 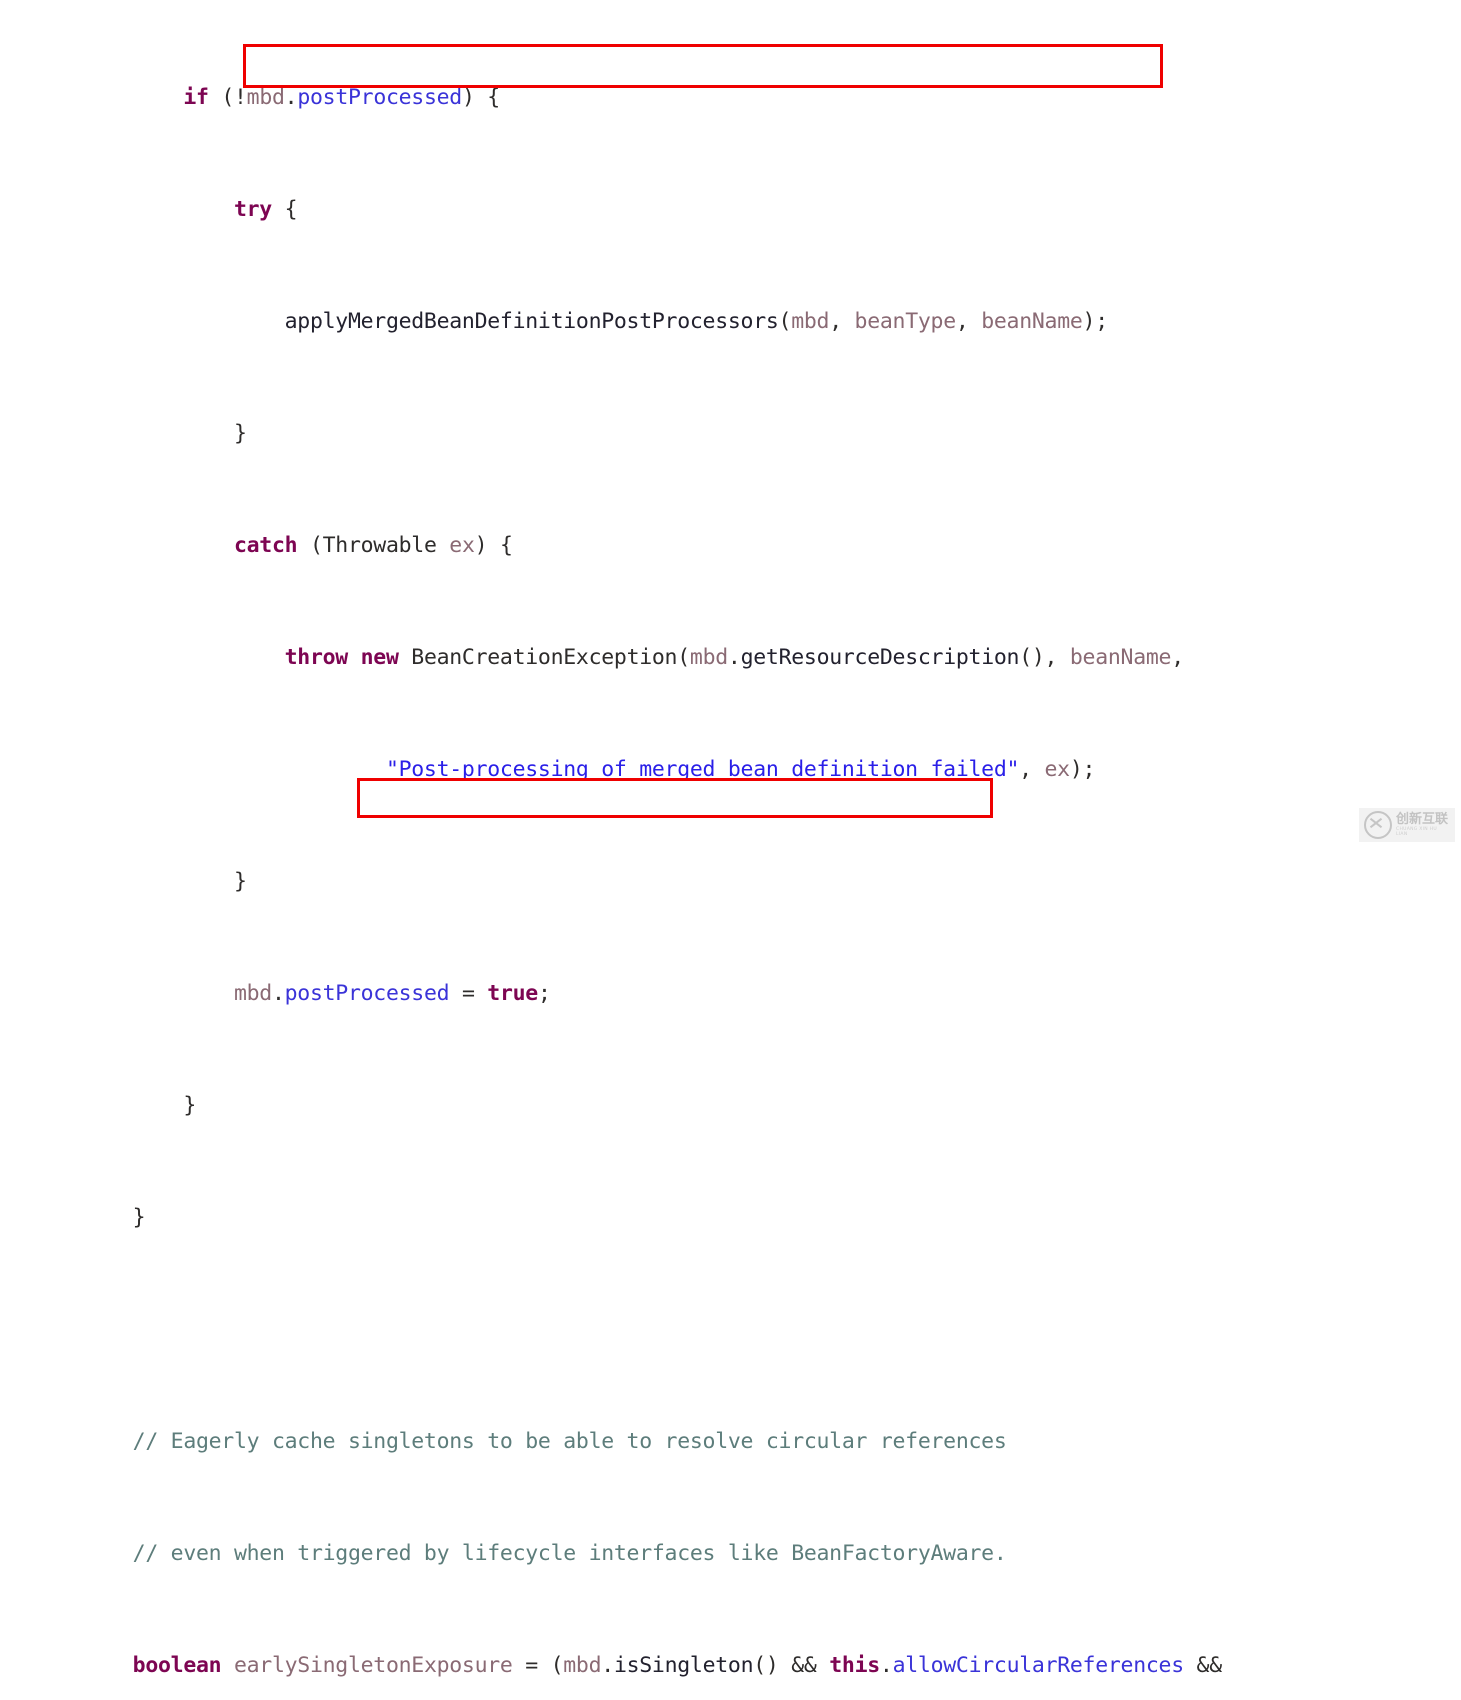 What do you see at coordinates (145, 97) in the screenshot?
I see `keyword-if: if` at bounding box center [145, 97].